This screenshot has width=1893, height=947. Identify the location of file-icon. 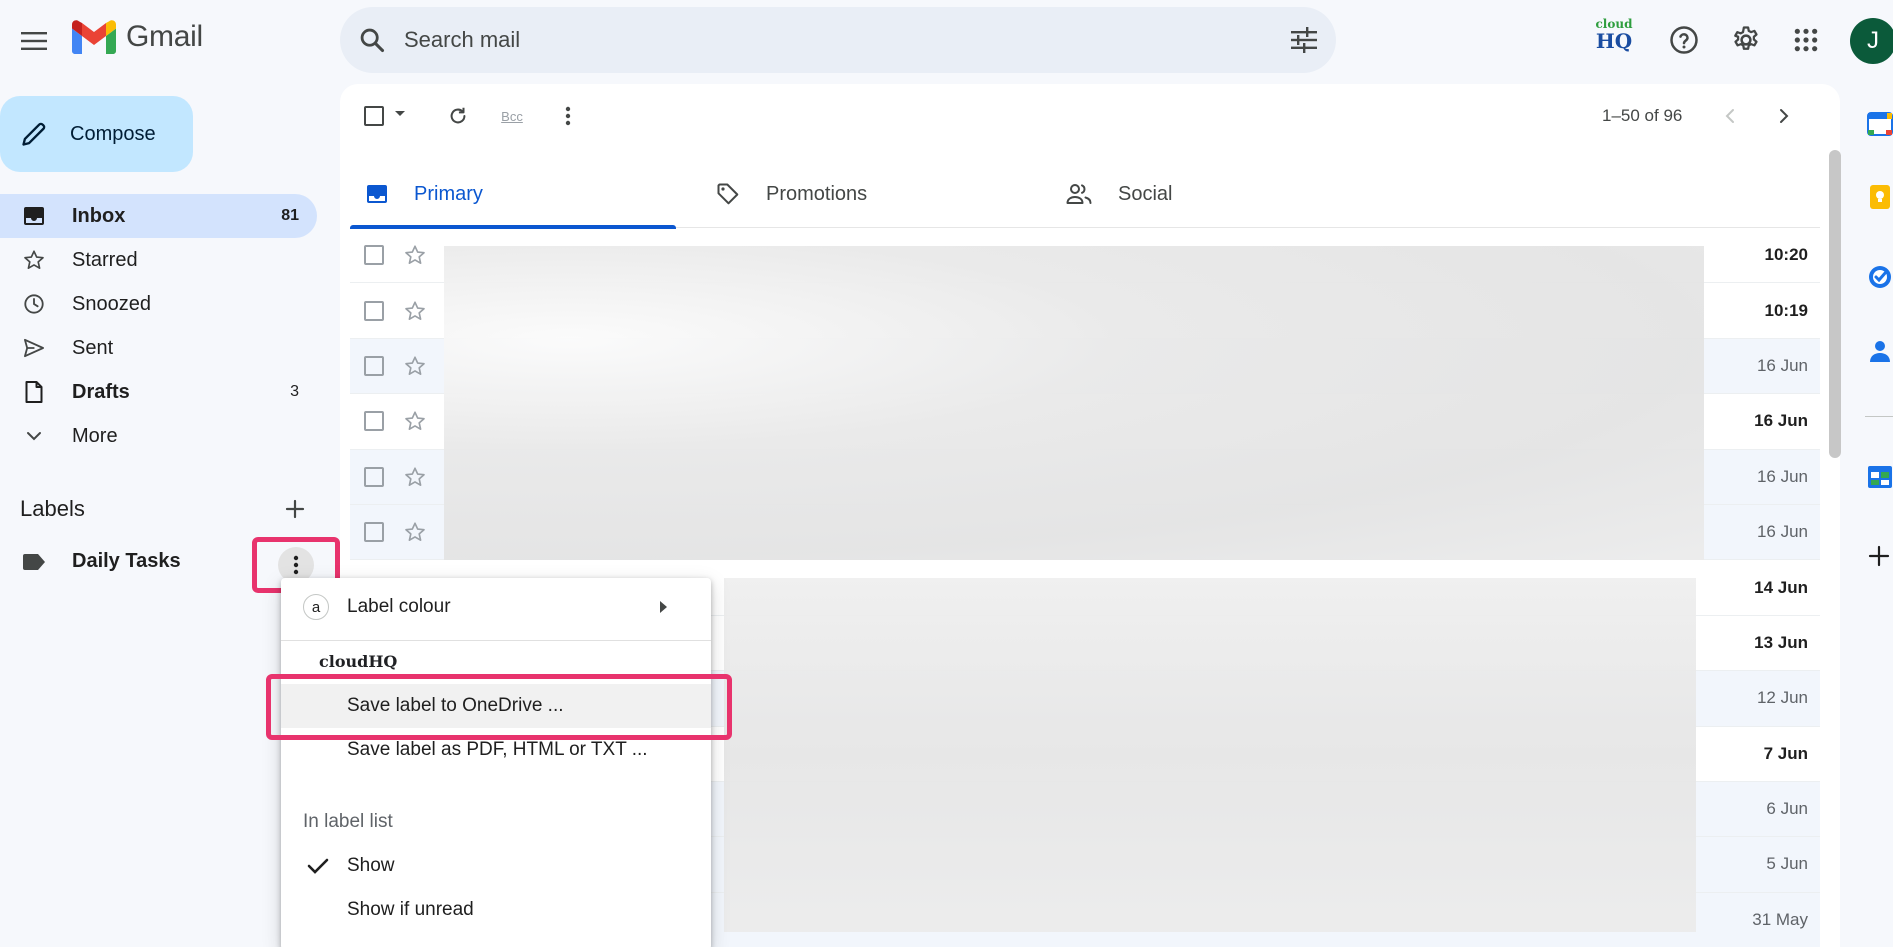
(34, 392).